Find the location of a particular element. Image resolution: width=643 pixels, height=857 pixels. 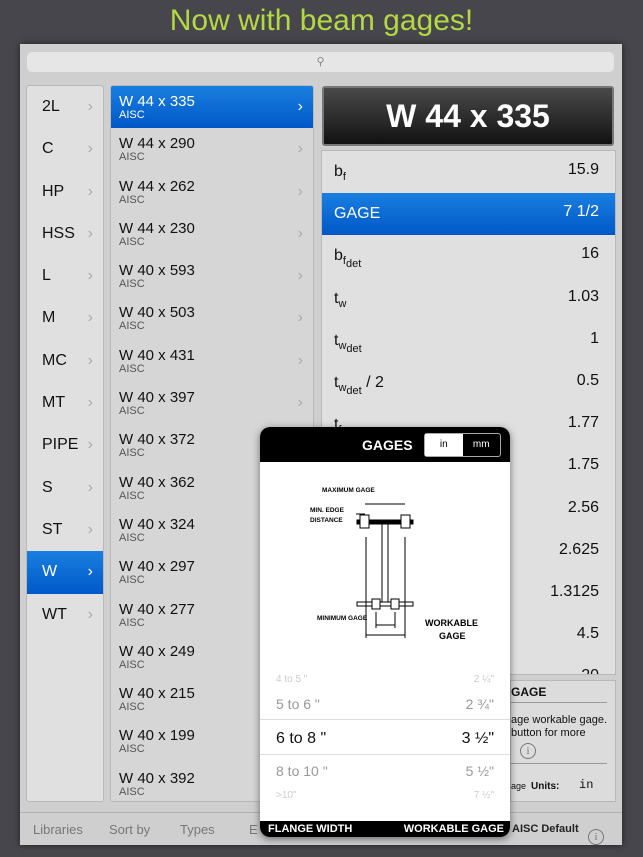

units-value: in is located at coordinates (586, 785).